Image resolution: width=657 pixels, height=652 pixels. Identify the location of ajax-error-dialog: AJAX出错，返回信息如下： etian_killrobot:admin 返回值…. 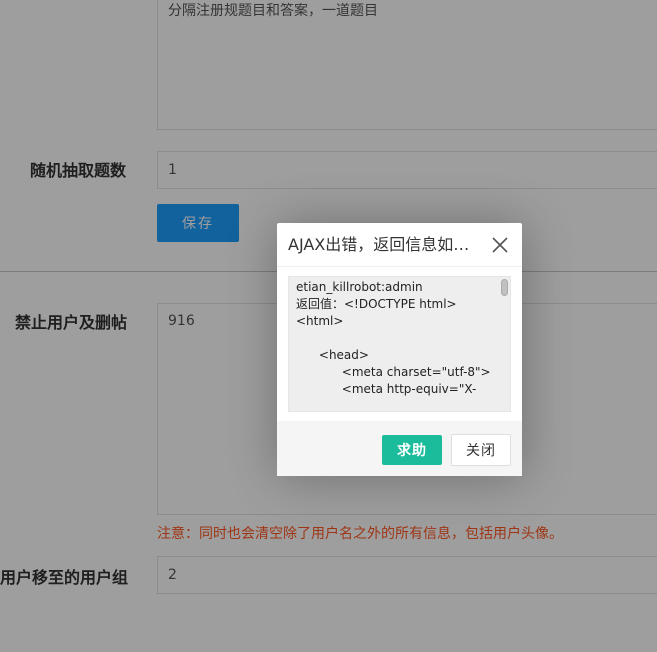
(399, 349).